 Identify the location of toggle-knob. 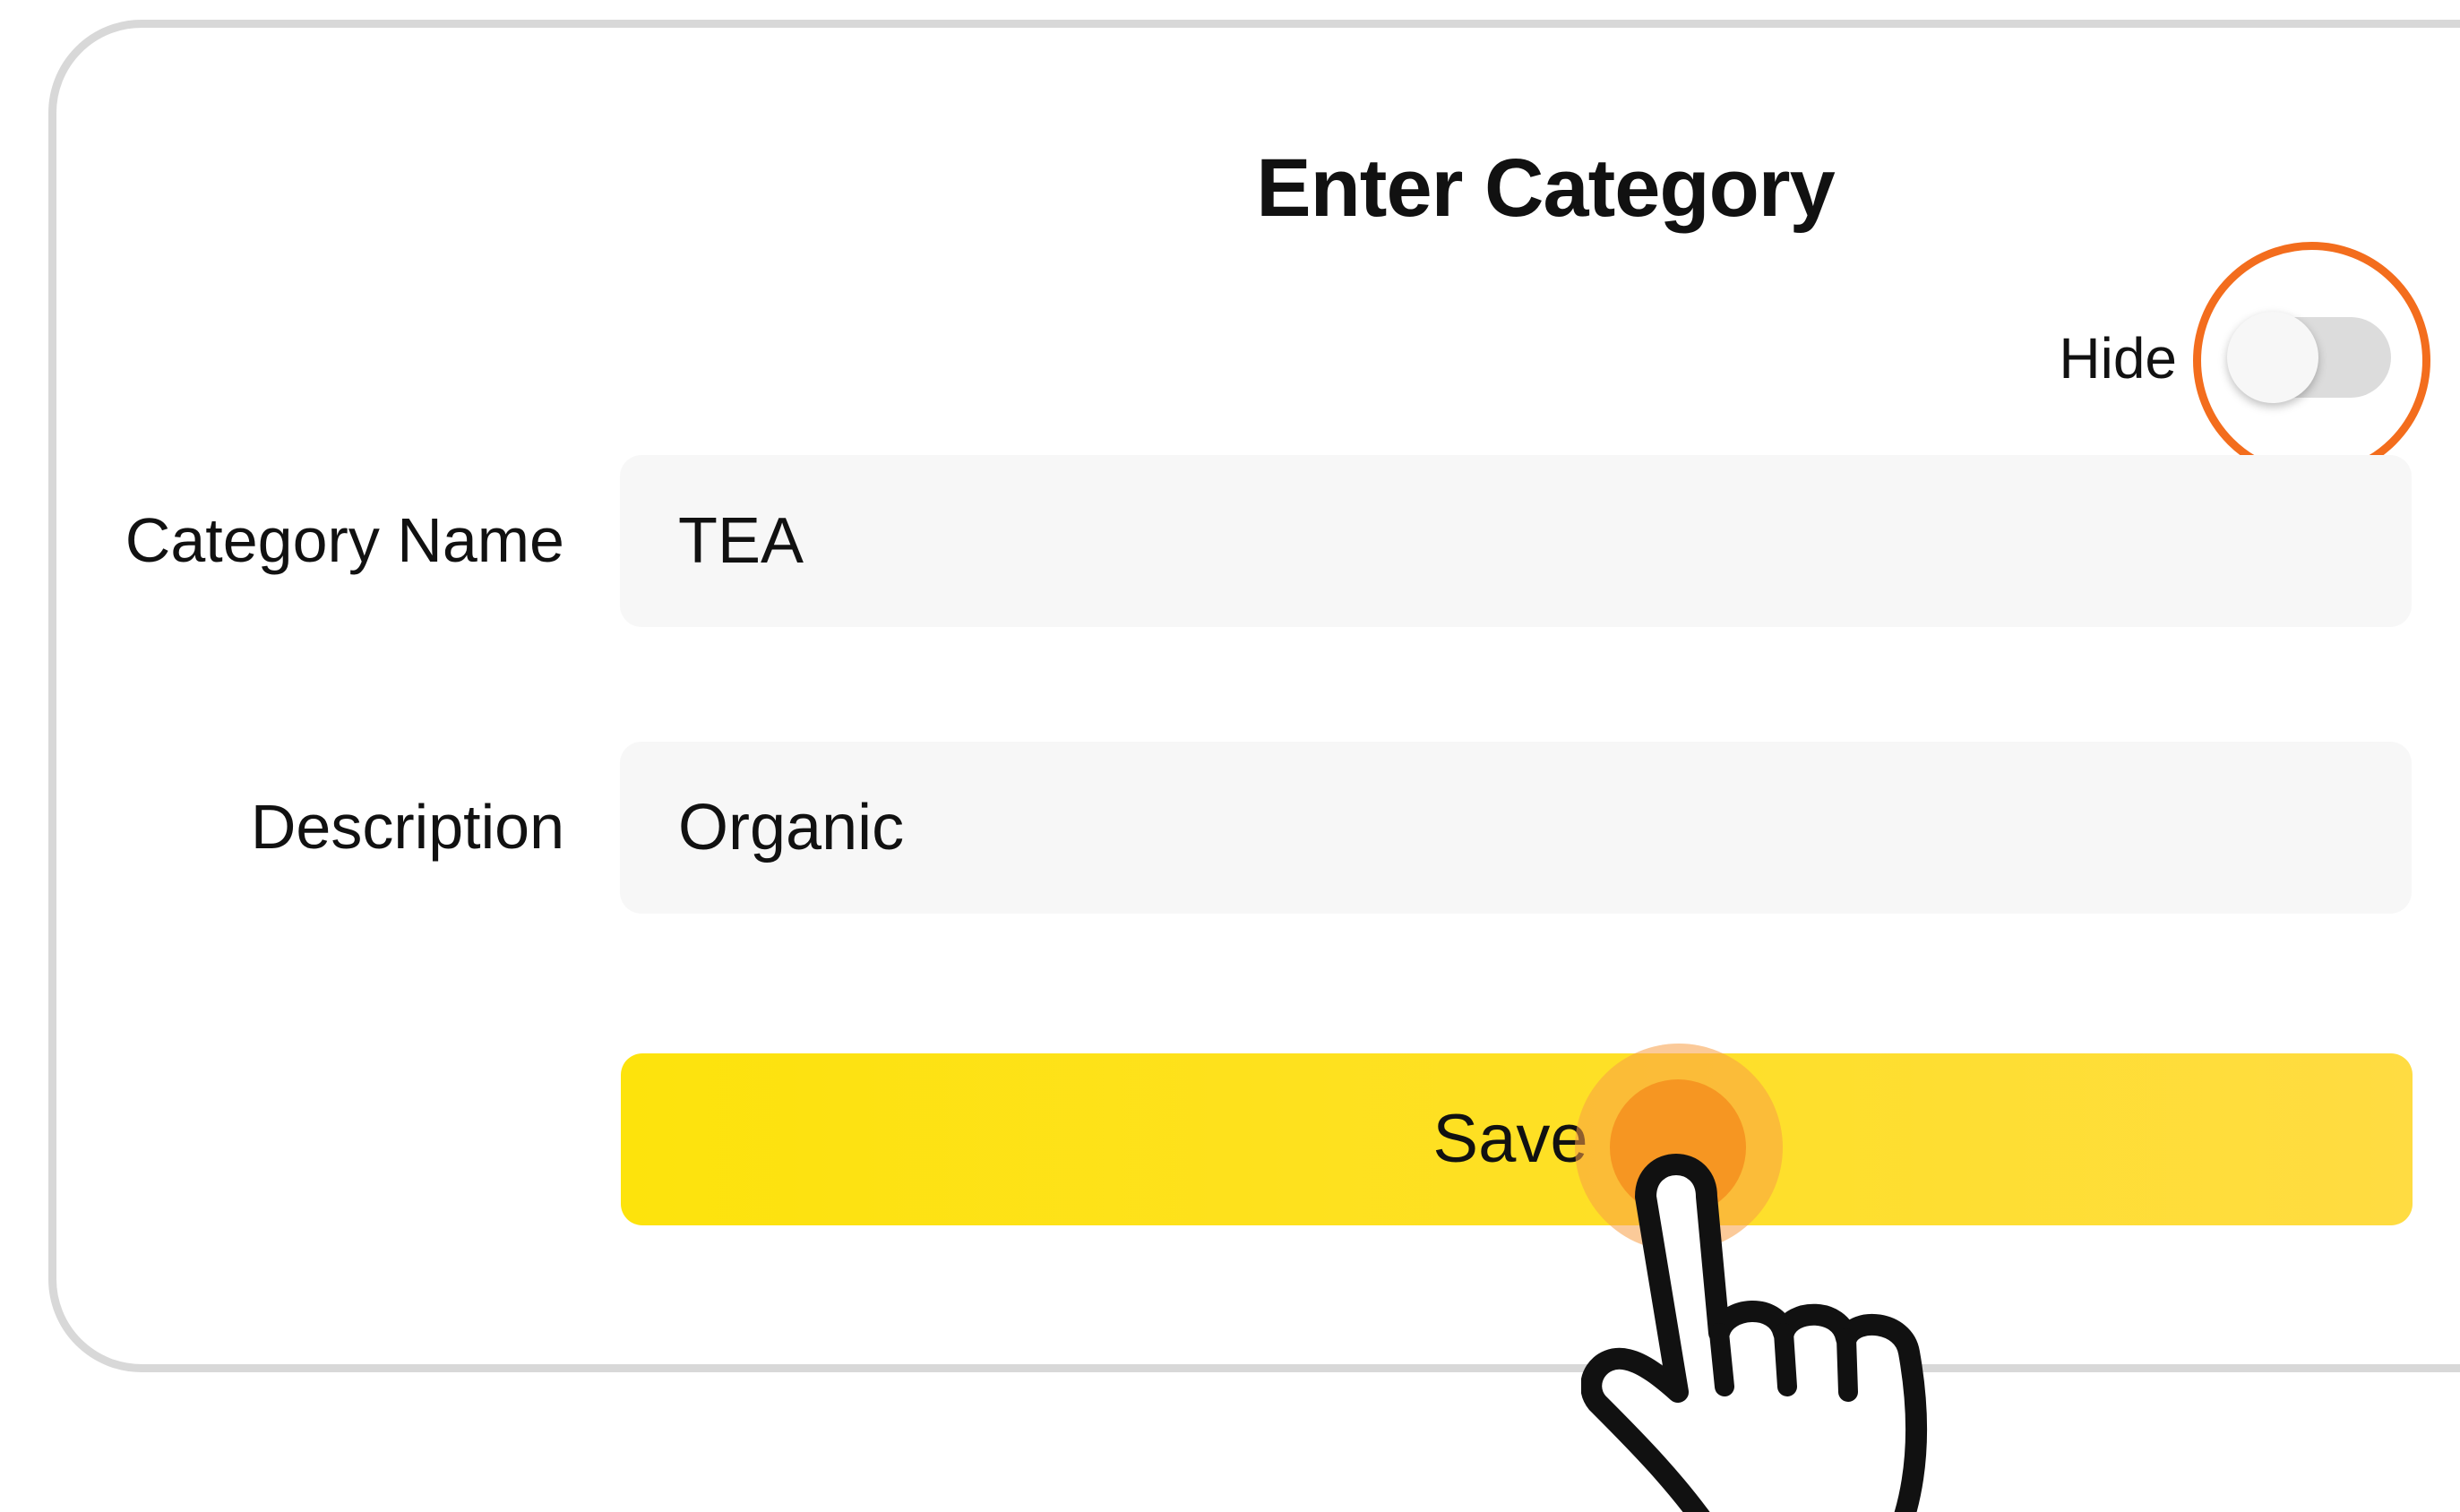
(2272, 358).